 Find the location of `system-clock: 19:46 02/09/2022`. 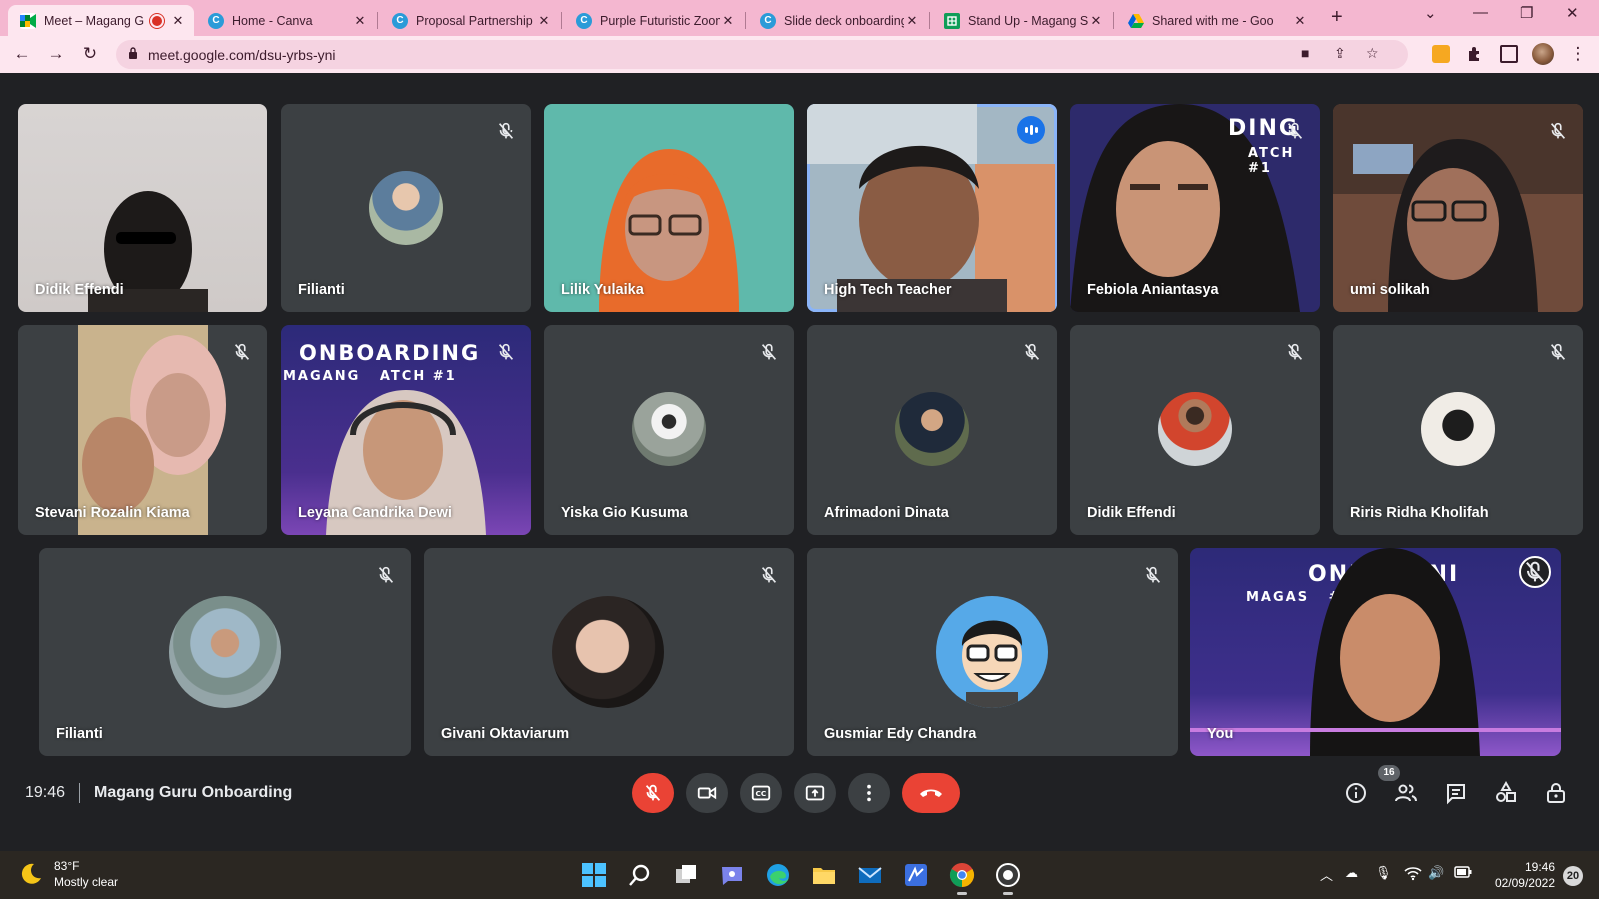

system-clock: 19:46 02/09/2022 is located at coordinates (1525, 875).